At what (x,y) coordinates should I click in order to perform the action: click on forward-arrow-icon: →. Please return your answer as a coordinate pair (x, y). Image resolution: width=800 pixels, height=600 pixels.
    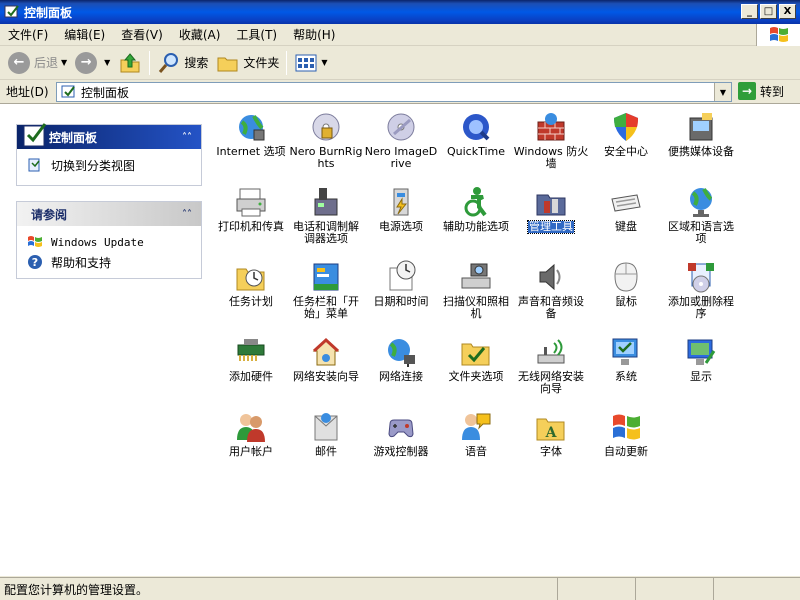
    Looking at the image, I should click on (86, 62).